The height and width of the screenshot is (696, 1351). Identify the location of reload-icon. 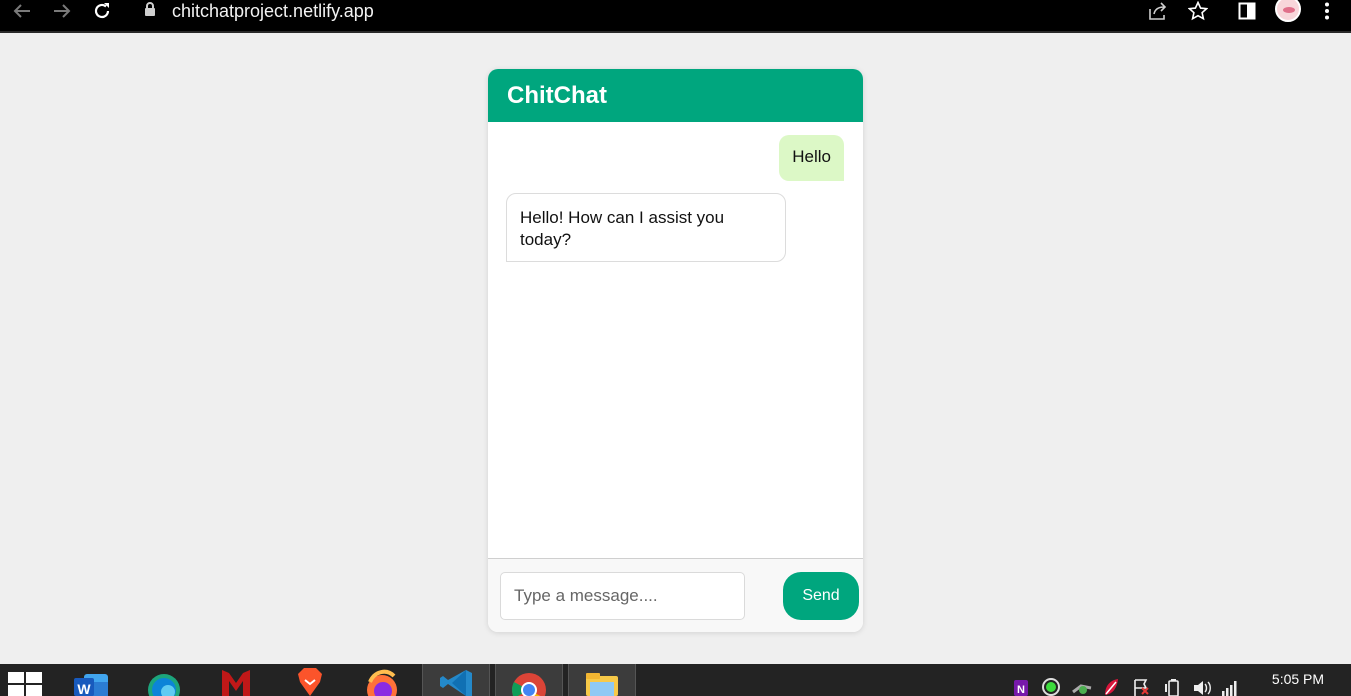
(102, 11).